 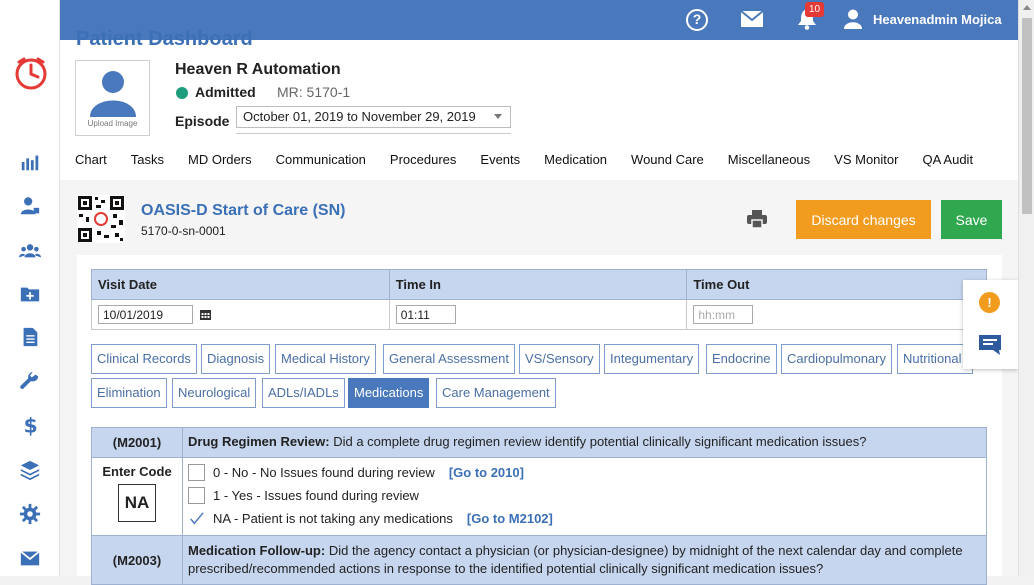 What do you see at coordinates (137, 503) in the screenshot?
I see `m2001-code-input: NA` at bounding box center [137, 503].